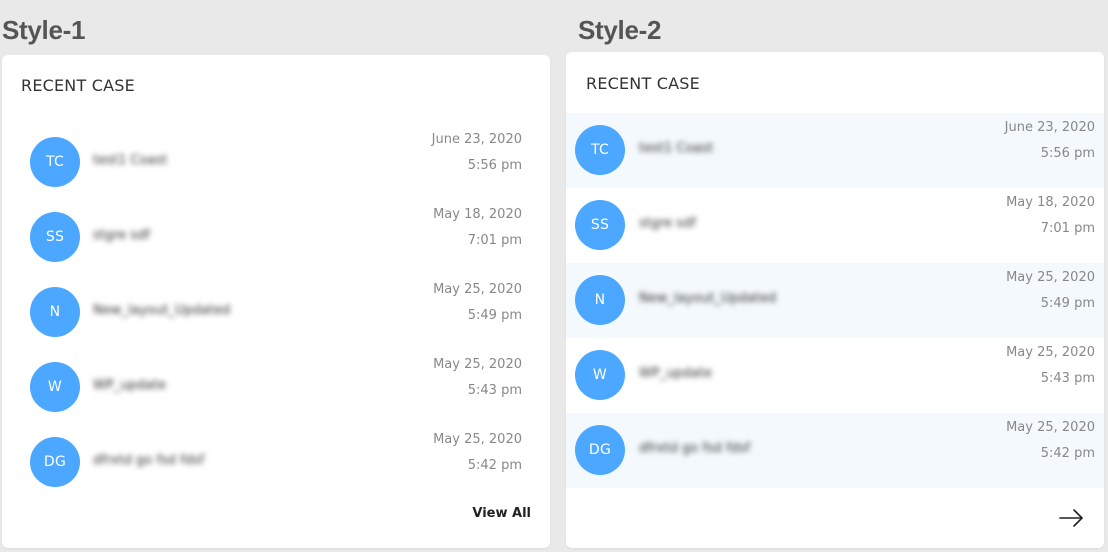 The height and width of the screenshot is (552, 1108). I want to click on style-1-heading: Style-1, so click(44, 30).